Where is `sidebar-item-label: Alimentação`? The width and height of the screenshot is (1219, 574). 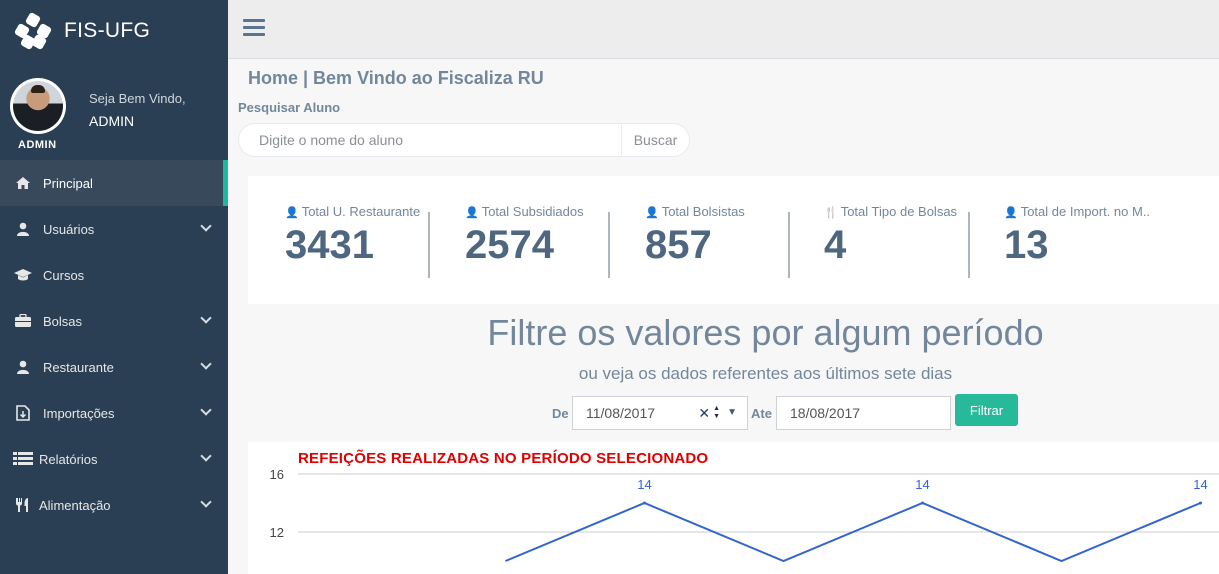 sidebar-item-label: Alimentação is located at coordinates (75, 505).